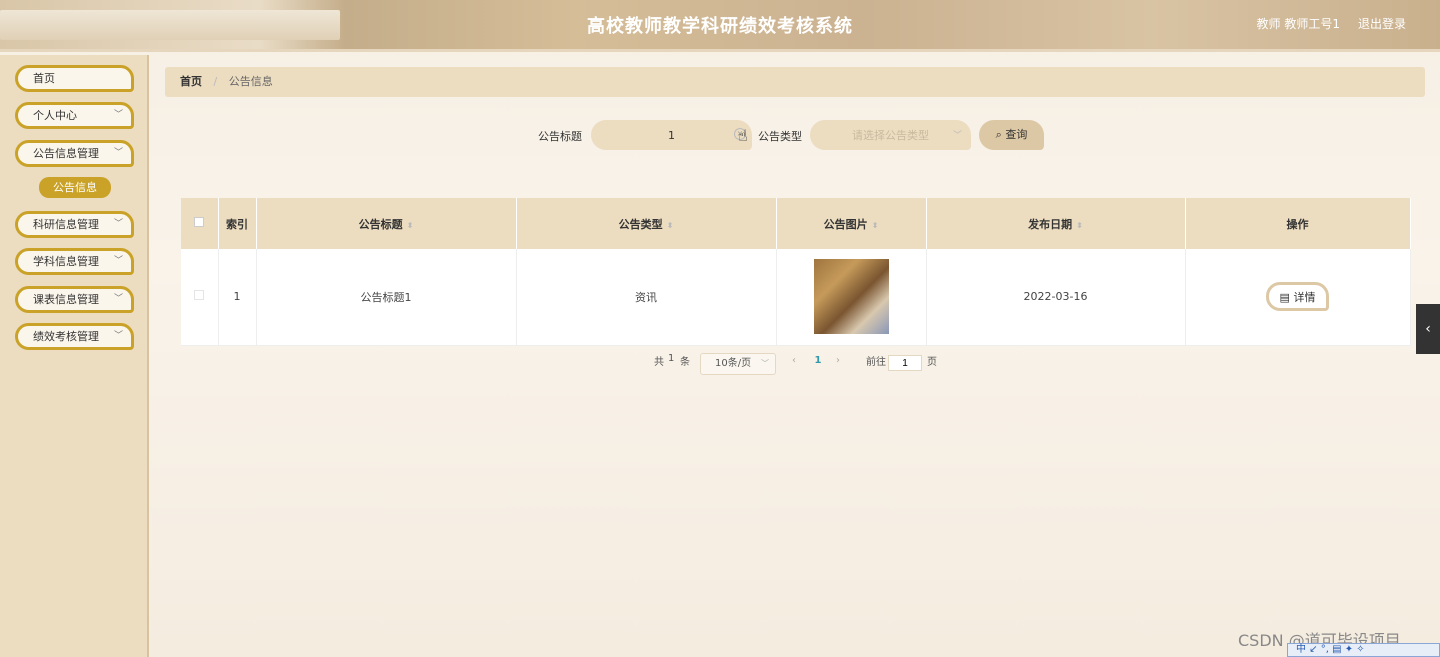 Image resolution: width=1440 pixels, height=657 pixels. I want to click on select-all-cell, so click(200, 223).